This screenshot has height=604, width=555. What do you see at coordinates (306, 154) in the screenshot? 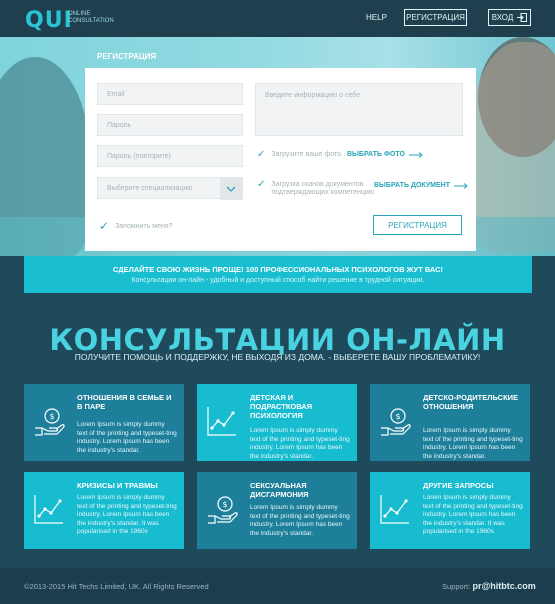
I see `photo-upload-label: Загрузите ваше фото` at bounding box center [306, 154].